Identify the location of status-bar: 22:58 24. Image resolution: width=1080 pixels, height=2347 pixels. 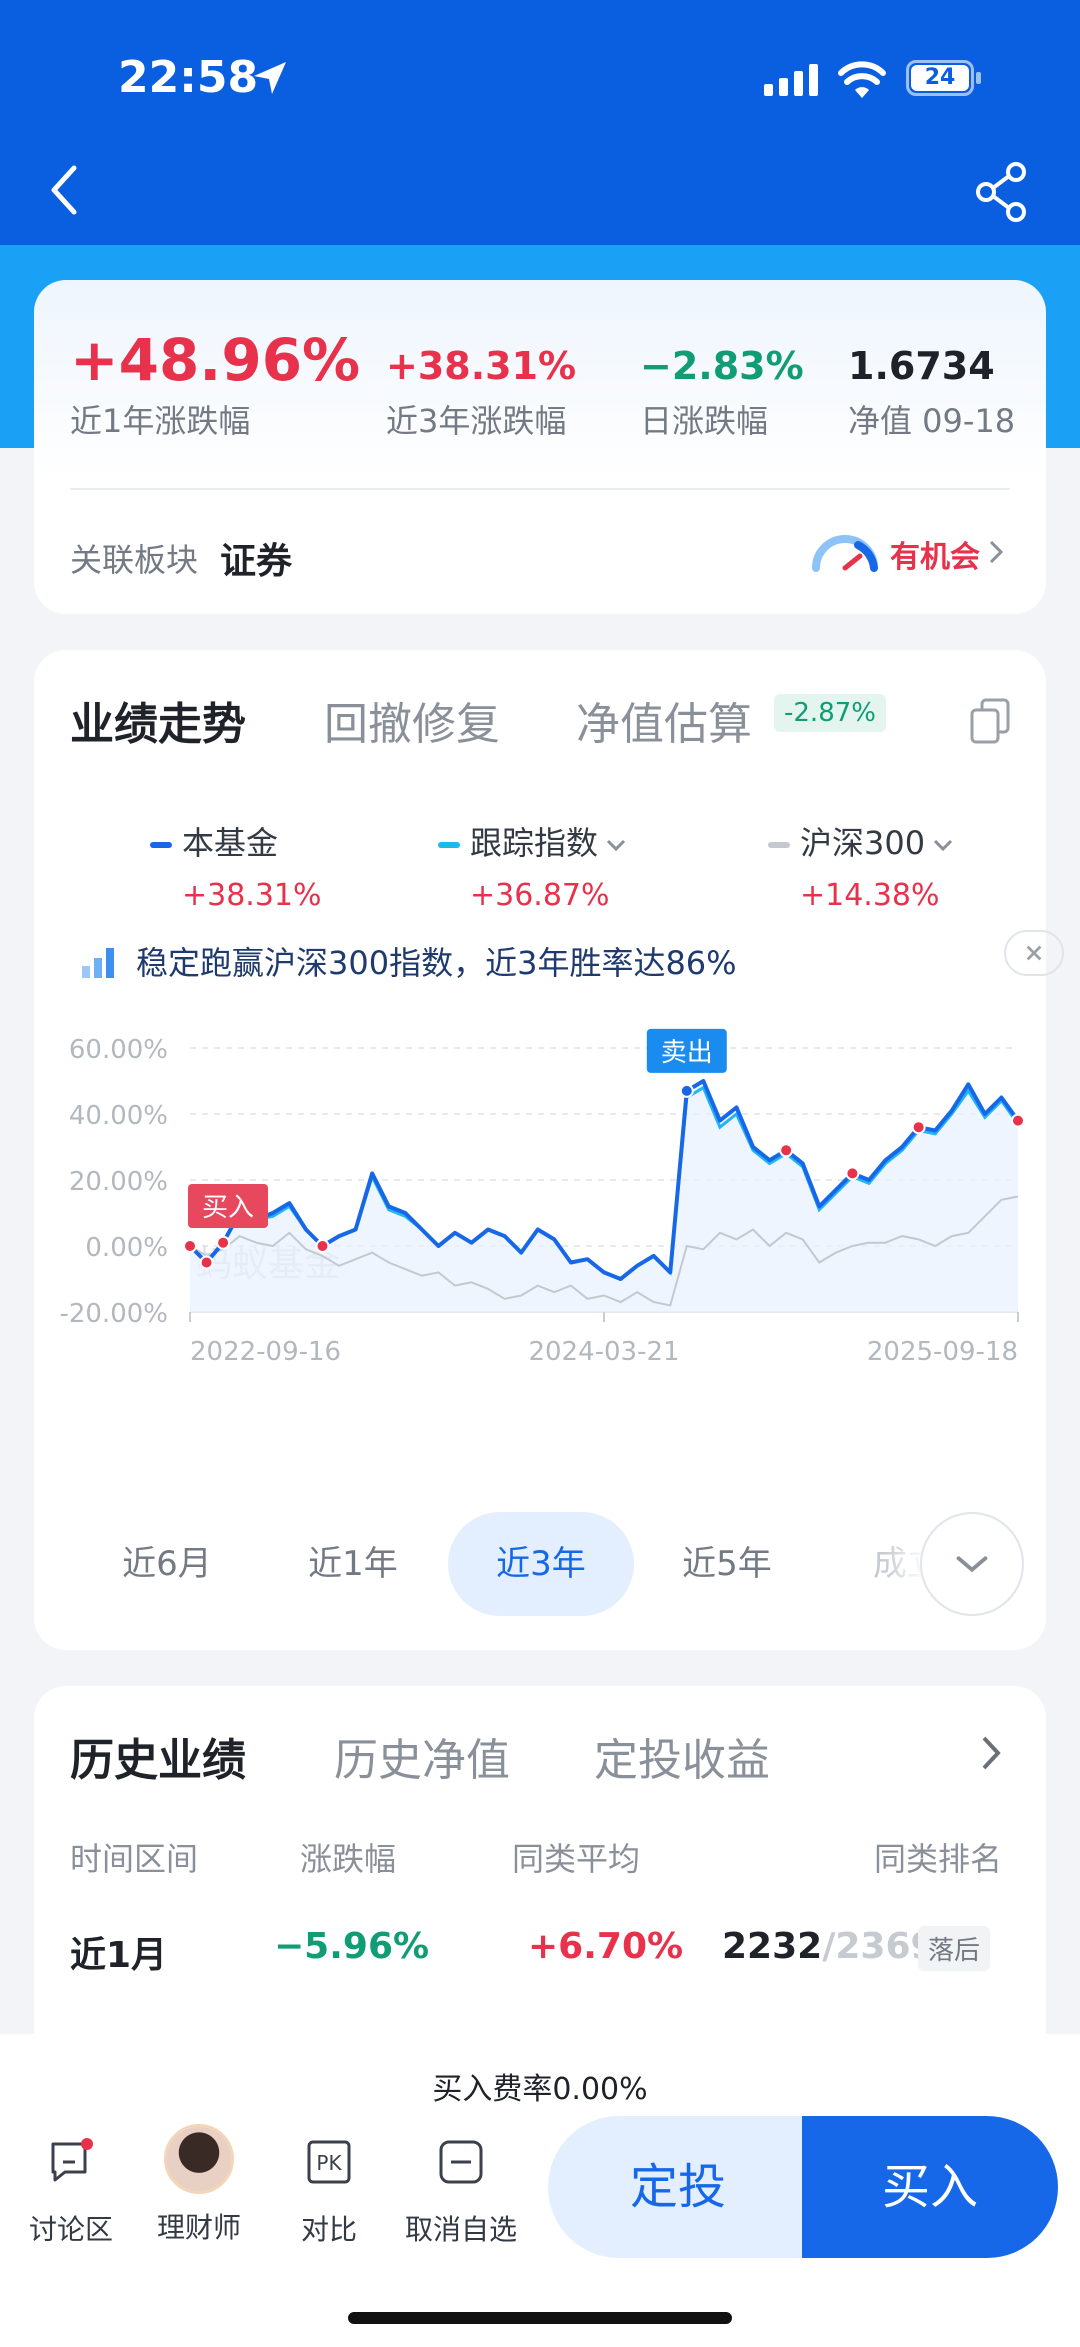
(540, 75).